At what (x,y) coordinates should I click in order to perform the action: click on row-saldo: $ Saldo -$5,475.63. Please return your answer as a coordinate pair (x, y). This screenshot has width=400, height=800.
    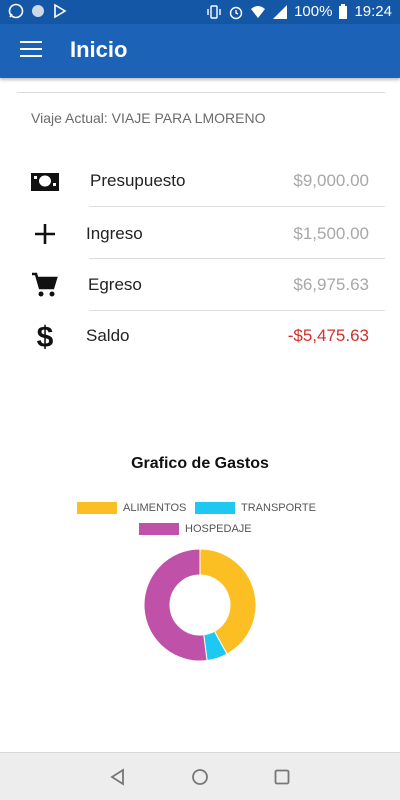
    Looking at the image, I should click on (200, 337).